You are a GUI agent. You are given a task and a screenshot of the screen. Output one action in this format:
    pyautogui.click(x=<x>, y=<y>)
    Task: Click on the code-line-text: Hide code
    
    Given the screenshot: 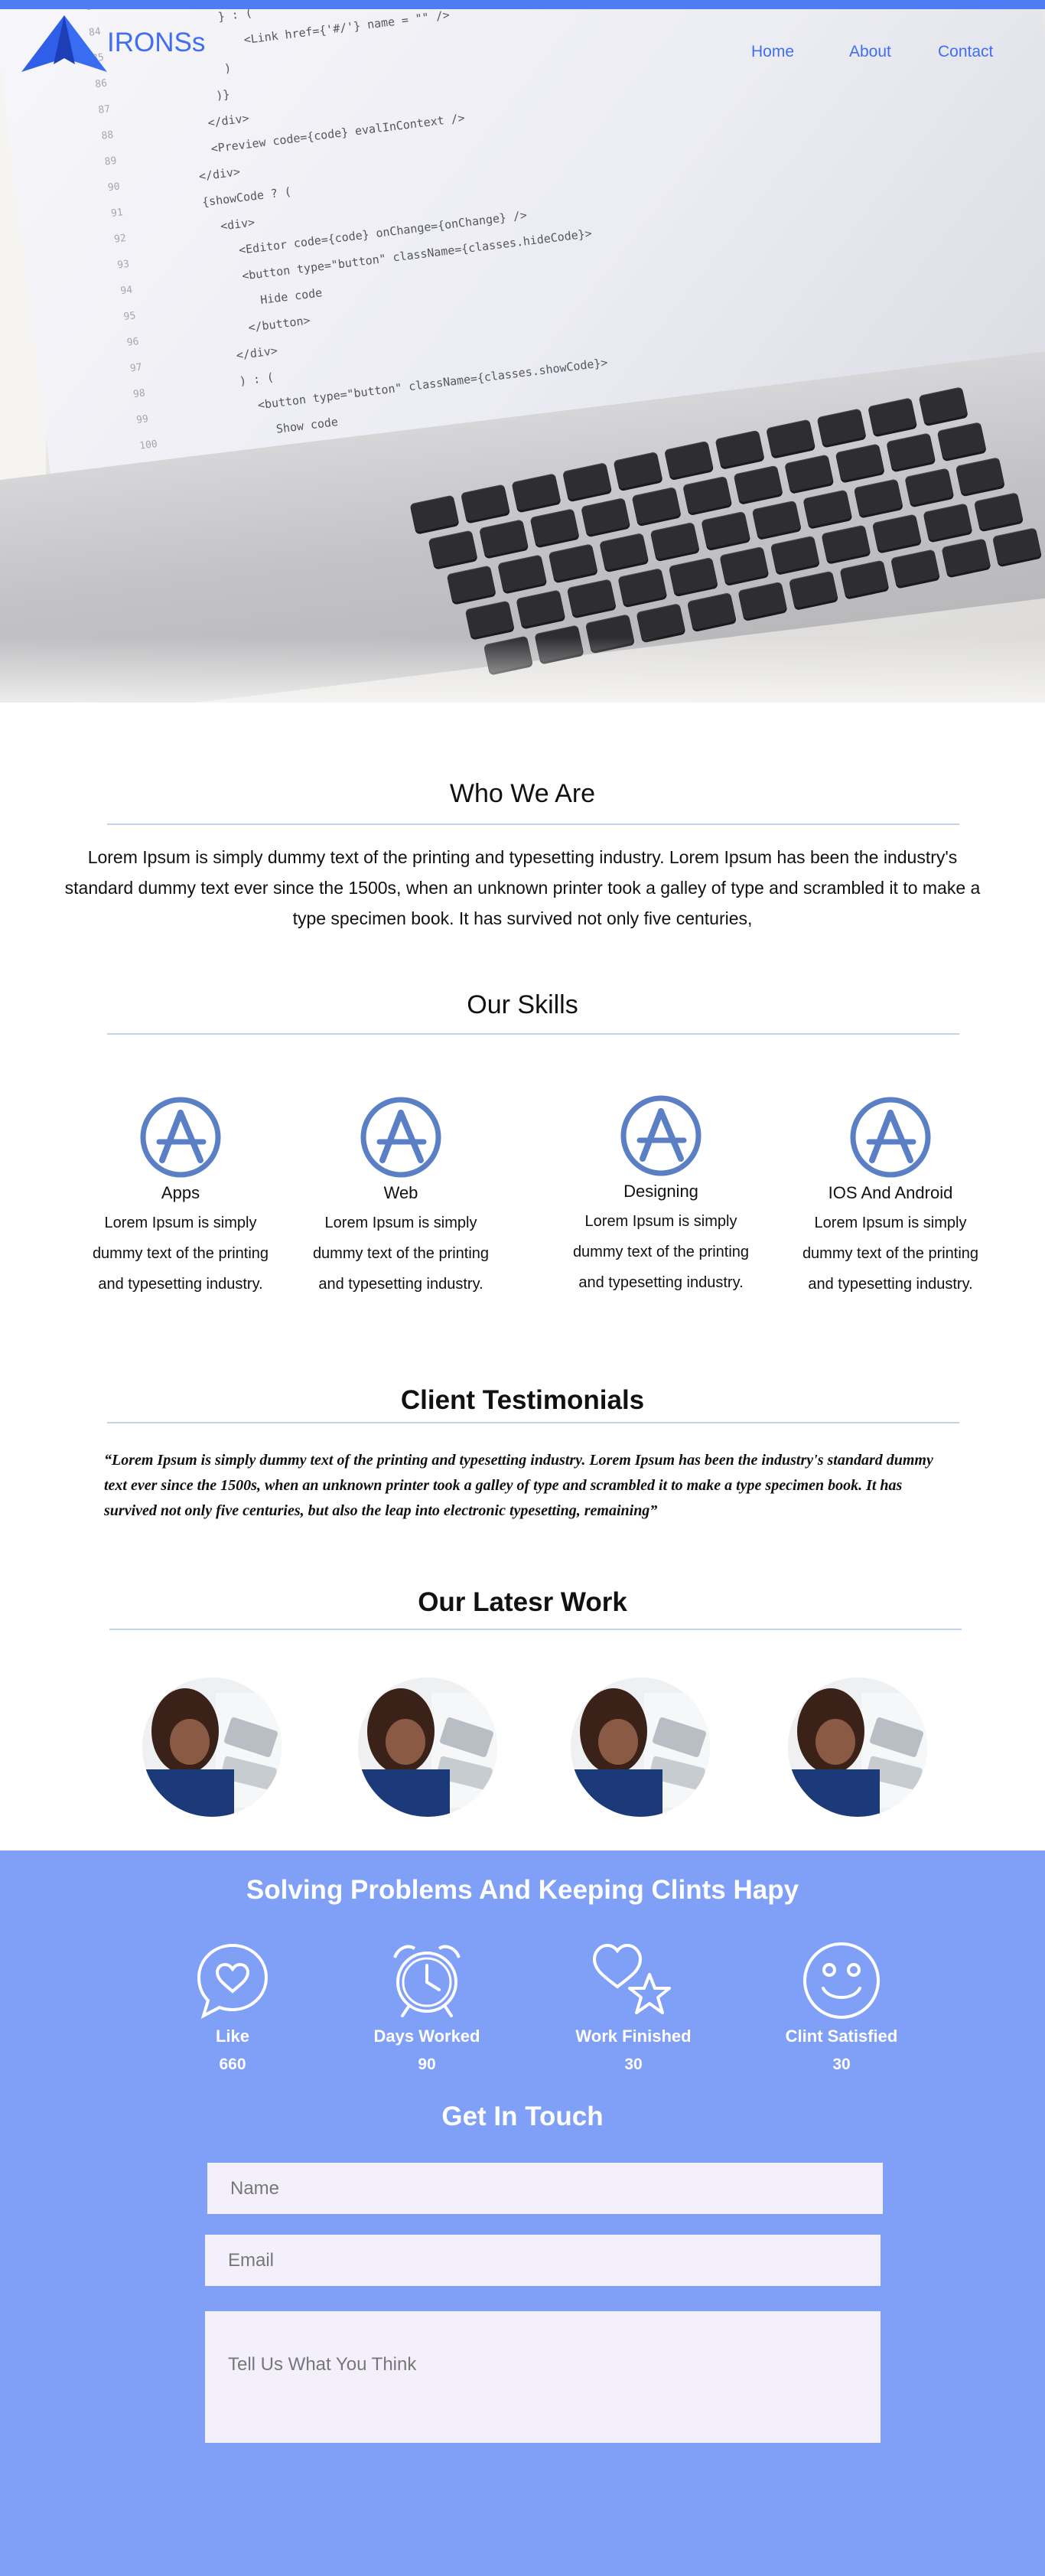 What is the action you would take?
    pyautogui.click(x=291, y=296)
    